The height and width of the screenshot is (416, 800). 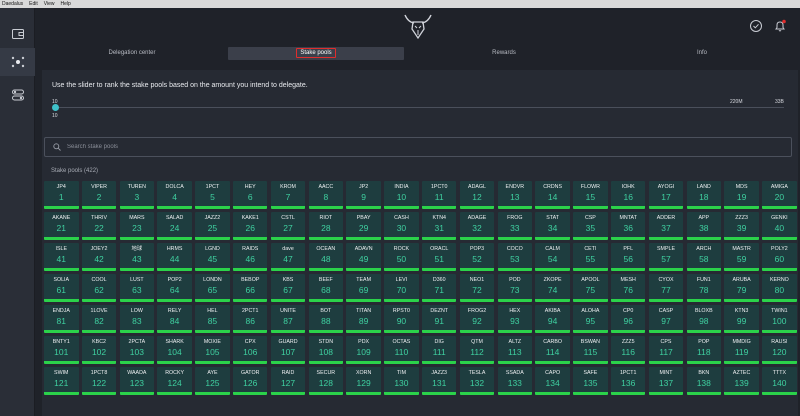 What do you see at coordinates (439, 288) in the screenshot?
I see `pool-tile: D360 71` at bounding box center [439, 288].